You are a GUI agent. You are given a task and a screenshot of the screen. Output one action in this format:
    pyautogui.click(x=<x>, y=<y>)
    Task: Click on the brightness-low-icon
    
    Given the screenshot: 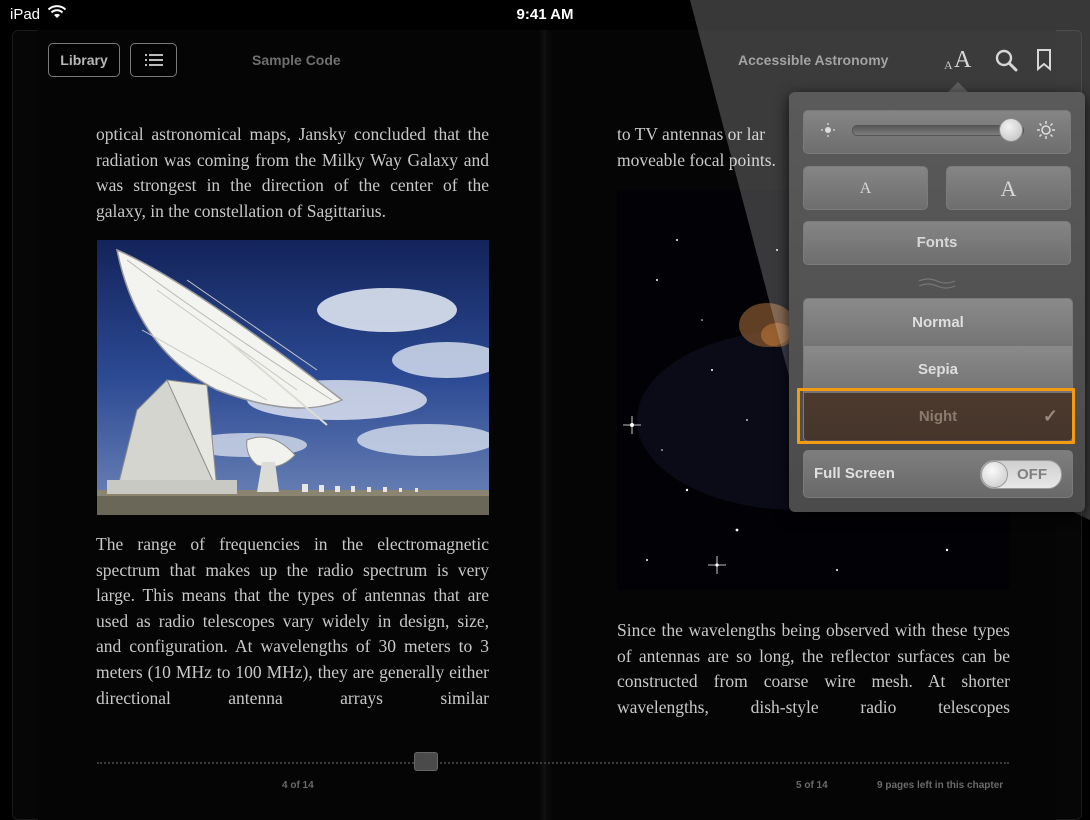 What is the action you would take?
    pyautogui.click(x=828, y=132)
    